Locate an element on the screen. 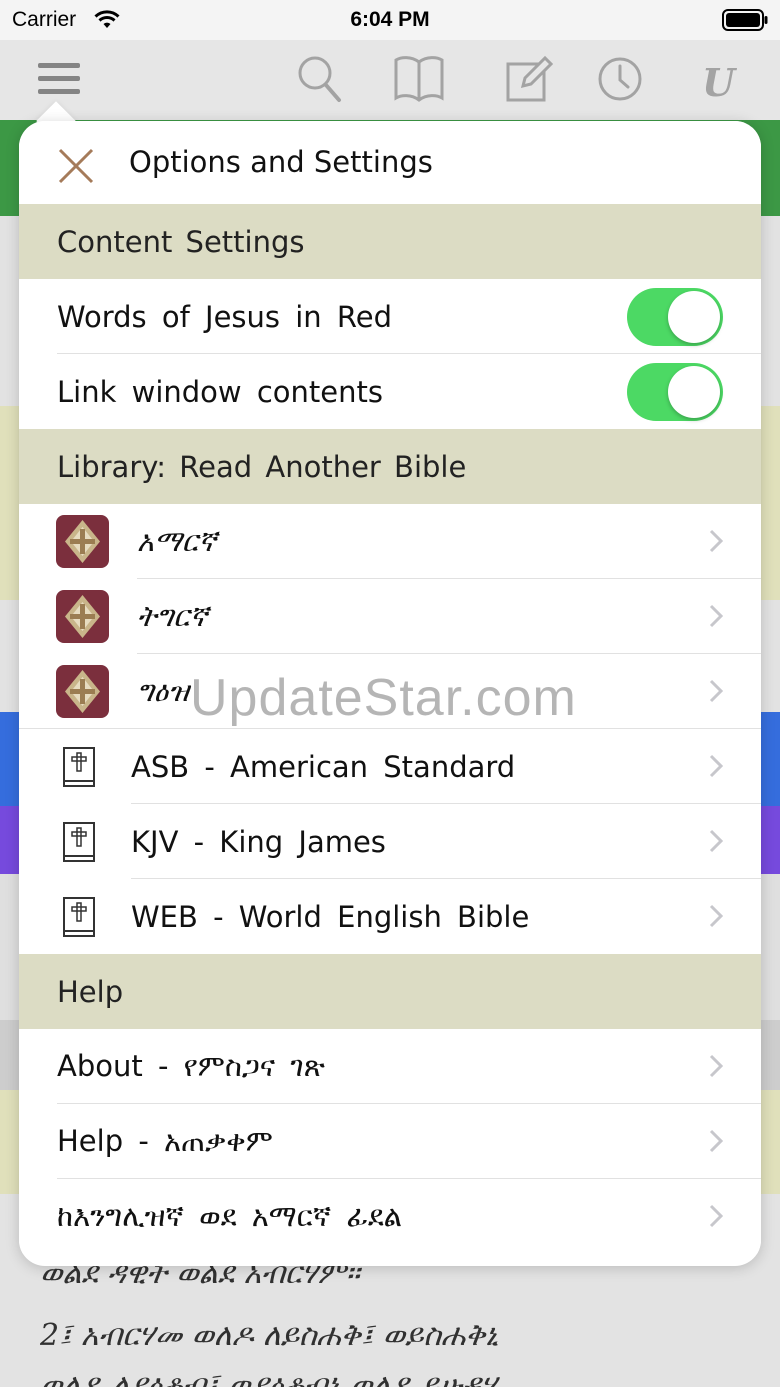 The width and height of the screenshot is (780, 1387). help-item-label: ከእንግሊዝኛ ወደ አማርኛ ፊደል is located at coordinates (230, 1216).